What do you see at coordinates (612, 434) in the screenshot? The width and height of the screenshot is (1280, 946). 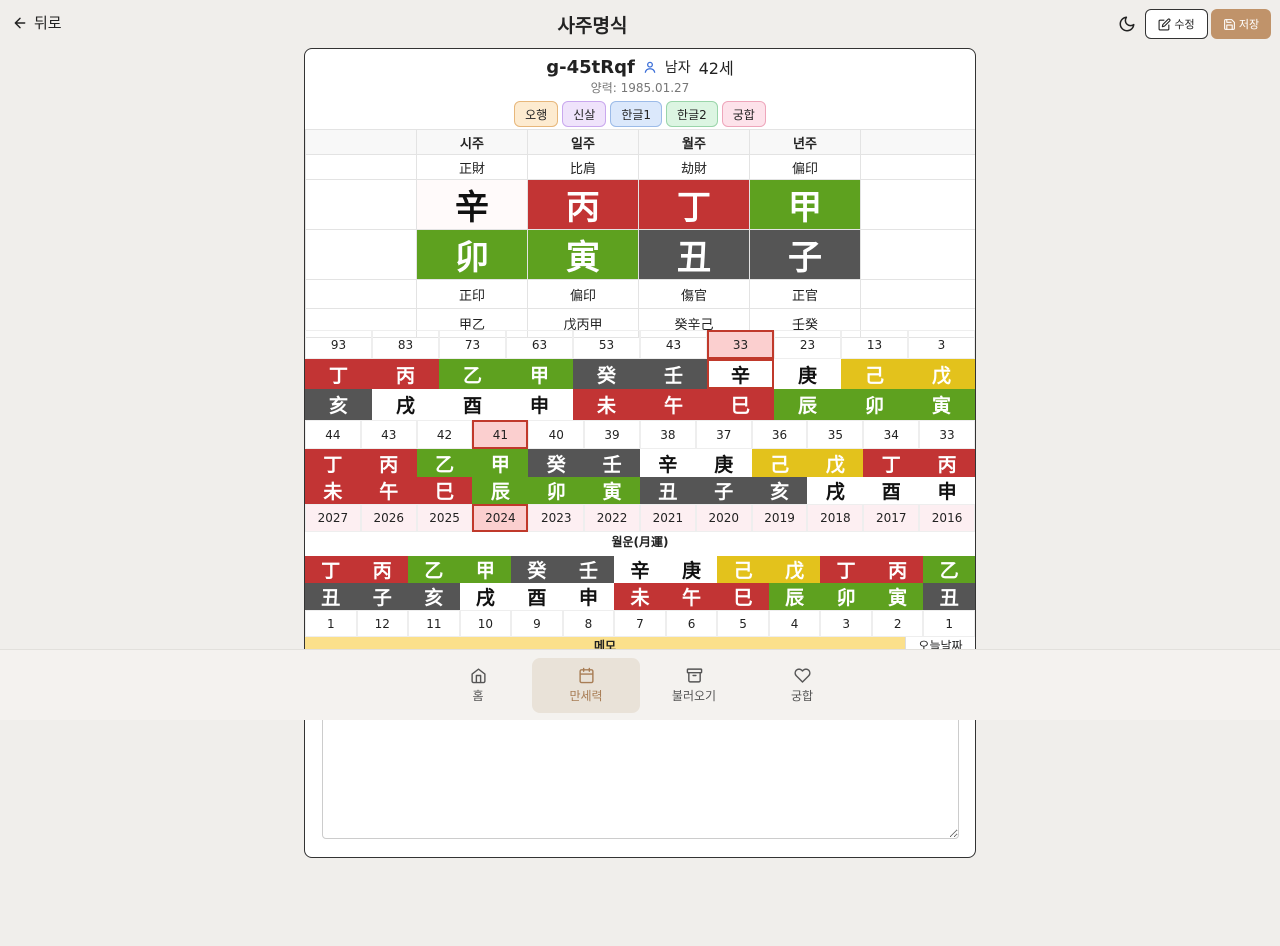 I see `seun-age-cell: 39` at bounding box center [612, 434].